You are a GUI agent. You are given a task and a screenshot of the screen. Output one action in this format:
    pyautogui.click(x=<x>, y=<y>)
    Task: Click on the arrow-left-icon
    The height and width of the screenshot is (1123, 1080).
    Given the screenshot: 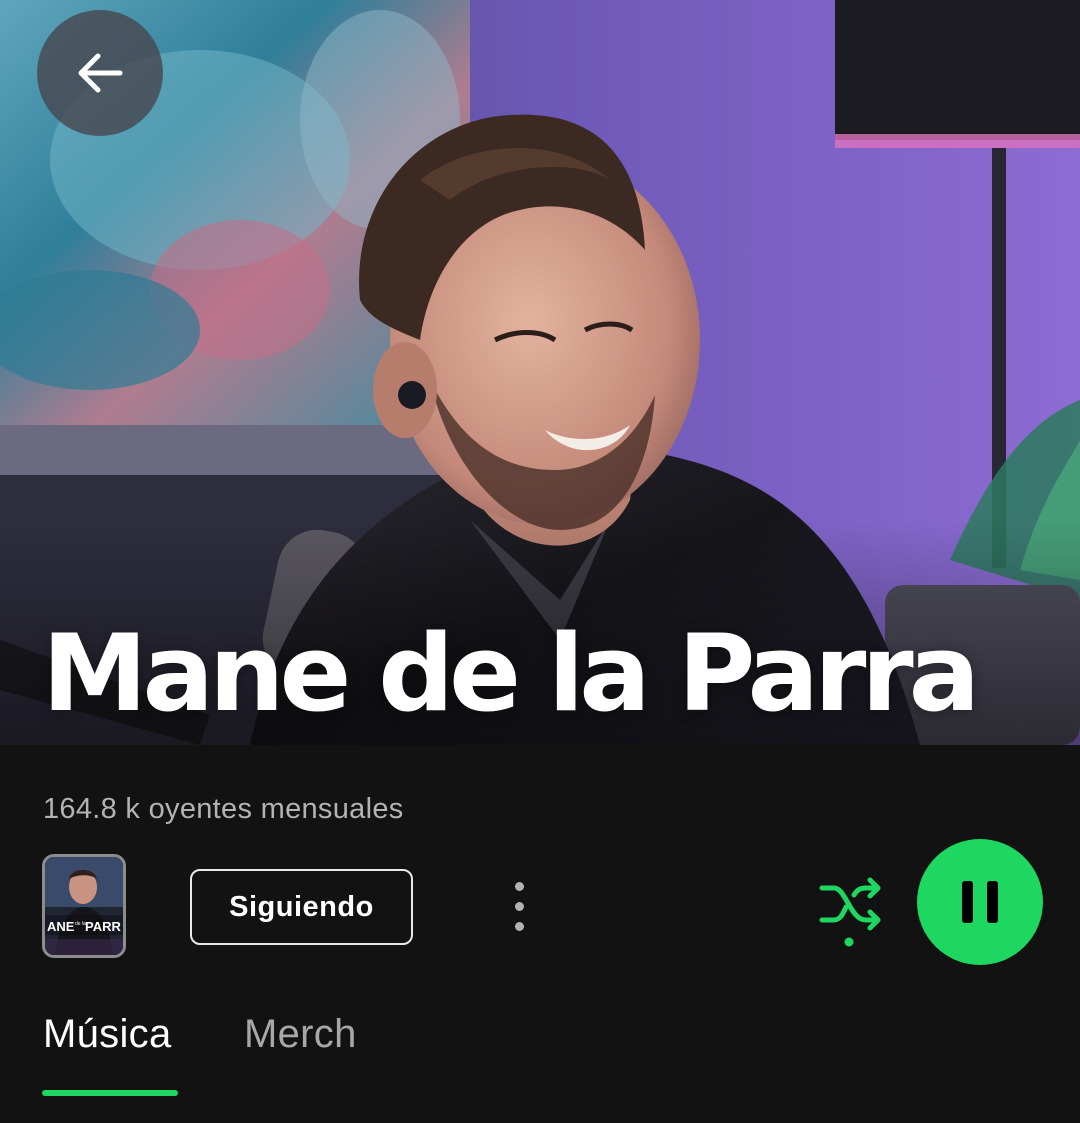 What is the action you would take?
    pyautogui.click(x=100, y=73)
    